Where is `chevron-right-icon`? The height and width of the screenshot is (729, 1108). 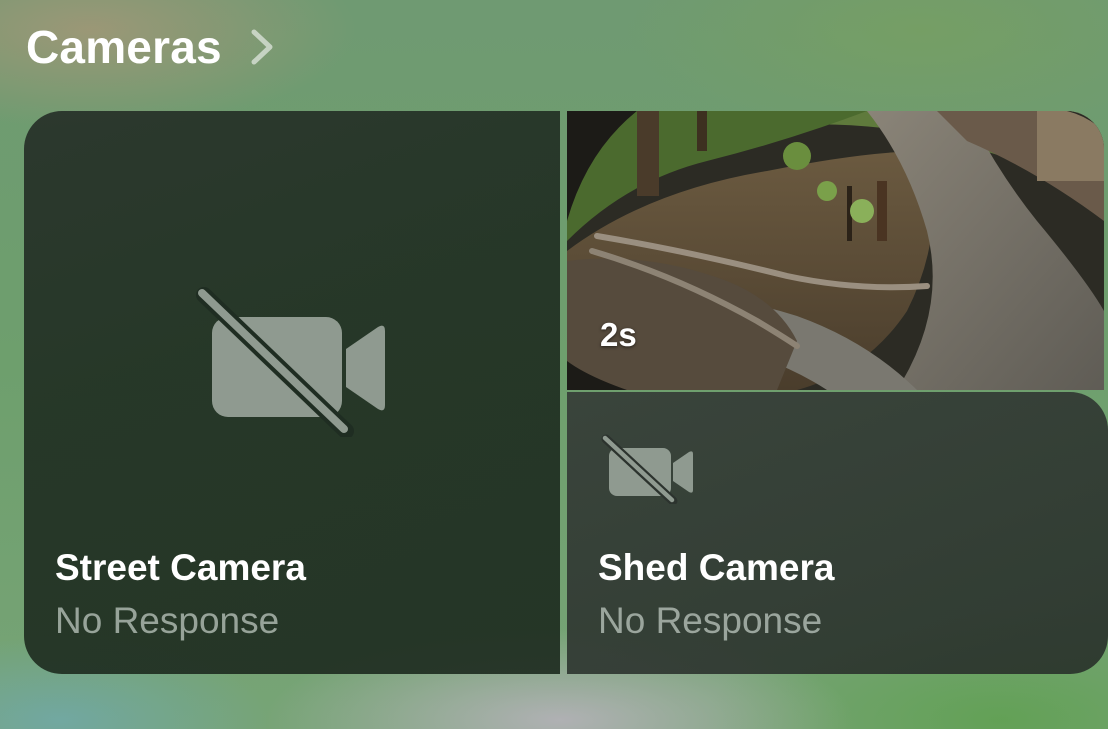 chevron-right-icon is located at coordinates (263, 47).